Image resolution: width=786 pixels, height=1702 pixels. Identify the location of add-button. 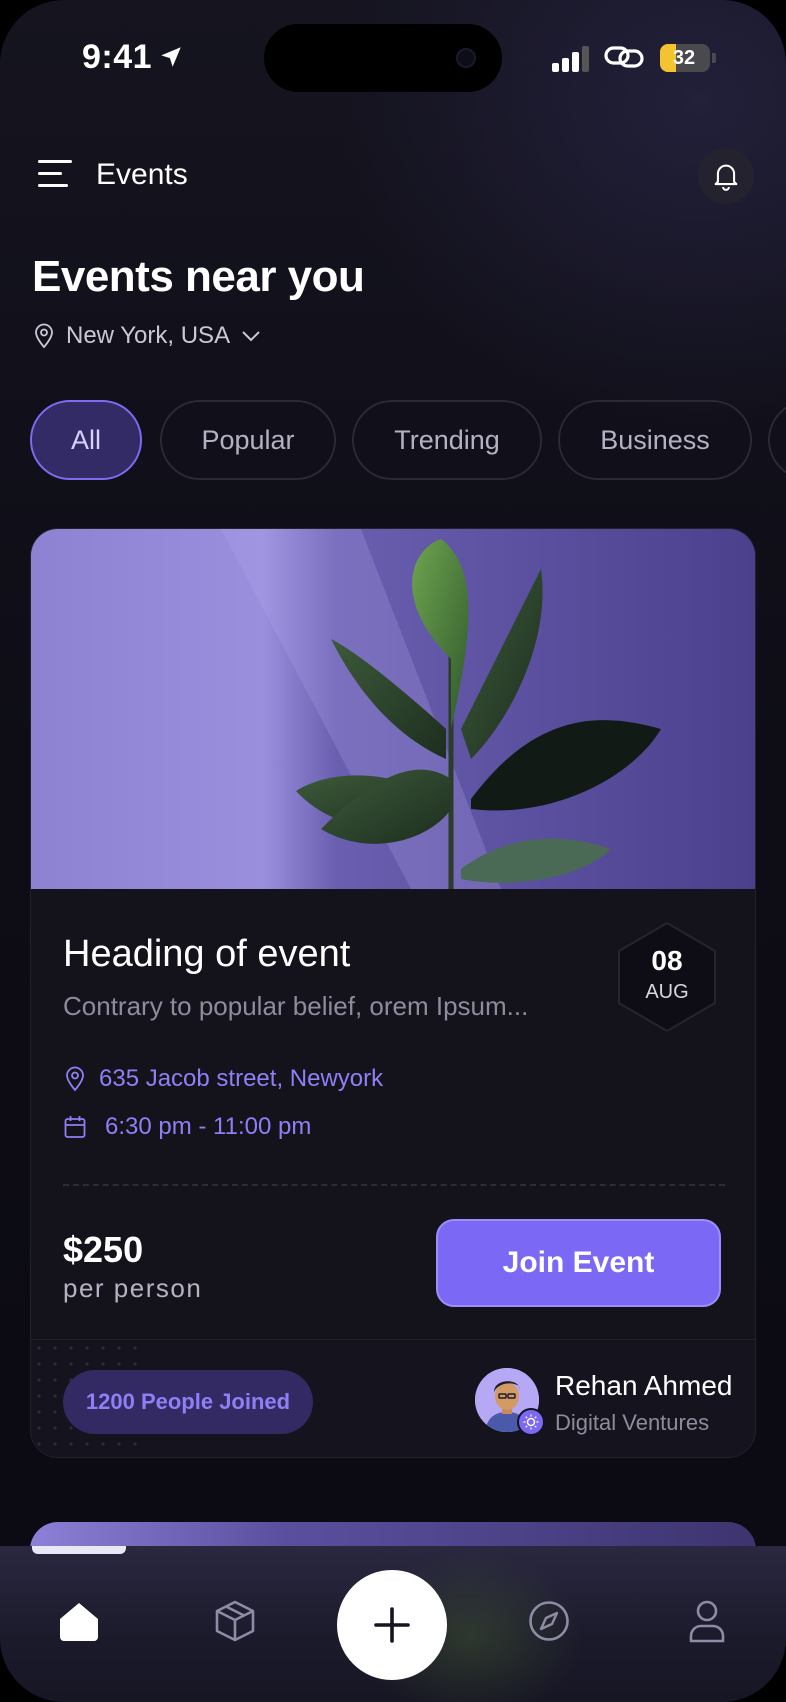
(392, 1625).